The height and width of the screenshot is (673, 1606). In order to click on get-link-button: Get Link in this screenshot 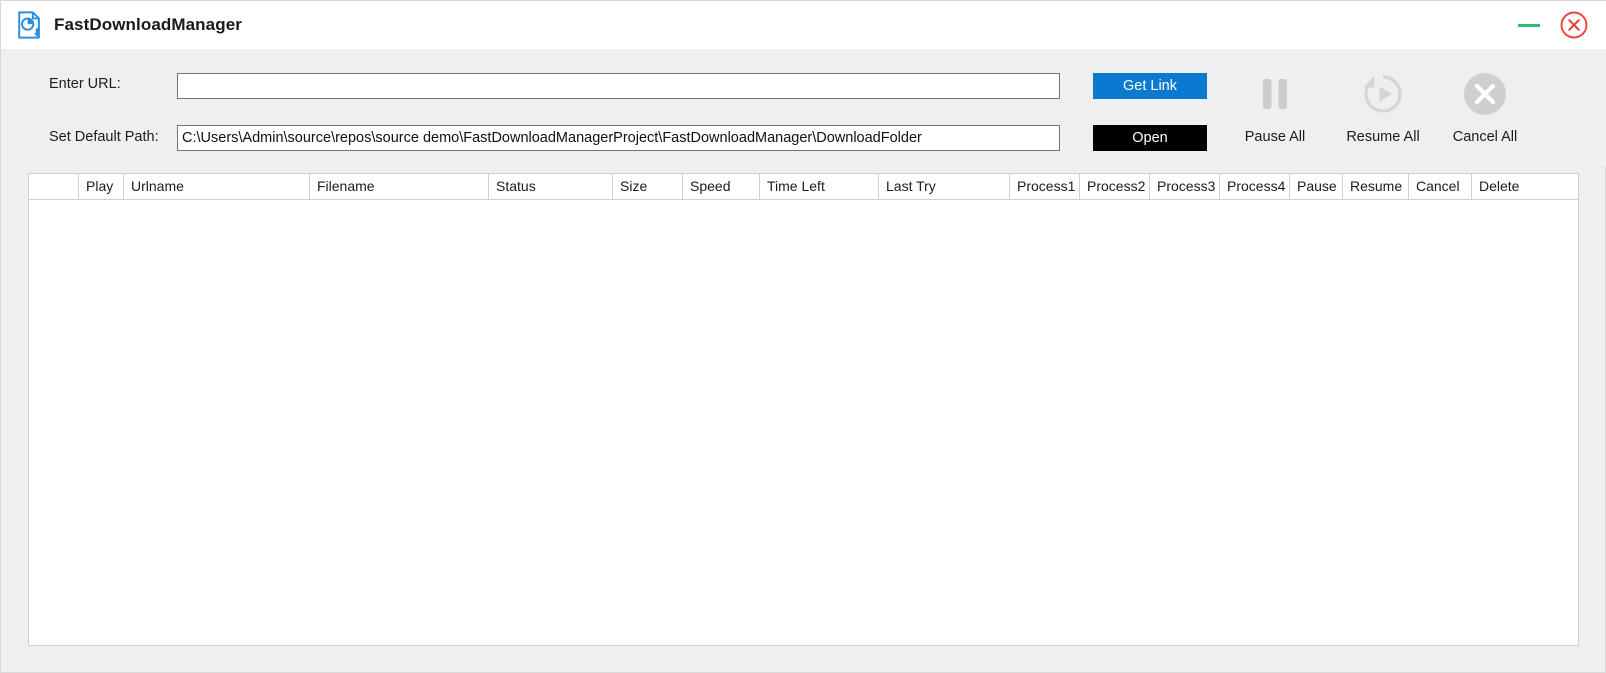, I will do `click(1150, 86)`.